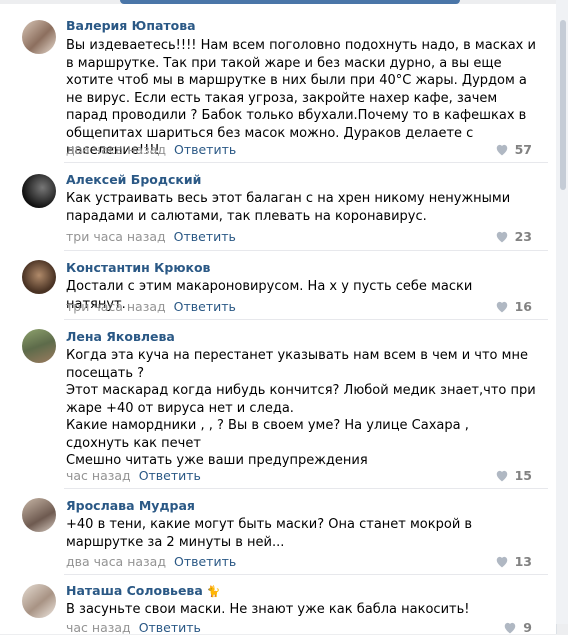  I want to click on like-count: 57, so click(523, 149).